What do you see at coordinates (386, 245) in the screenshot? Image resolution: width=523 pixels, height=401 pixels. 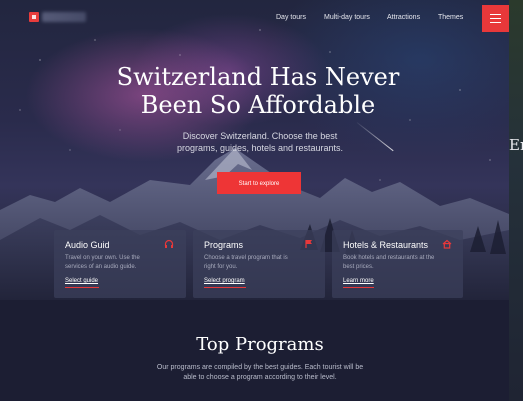 I see `card-title: Hotels & Restaurants` at bounding box center [386, 245].